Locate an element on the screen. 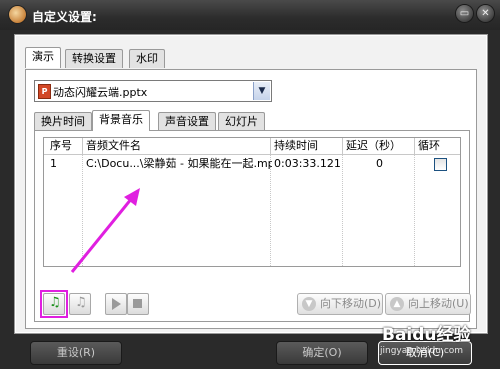  move-up-button: ▲ 向上移动(U) is located at coordinates (428, 304).